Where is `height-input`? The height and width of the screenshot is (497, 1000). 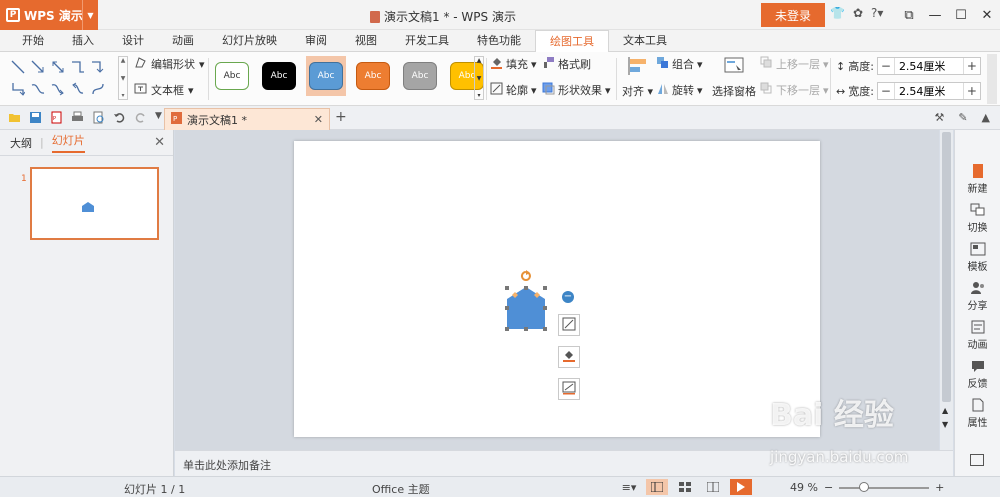 height-input is located at coordinates (928, 66).